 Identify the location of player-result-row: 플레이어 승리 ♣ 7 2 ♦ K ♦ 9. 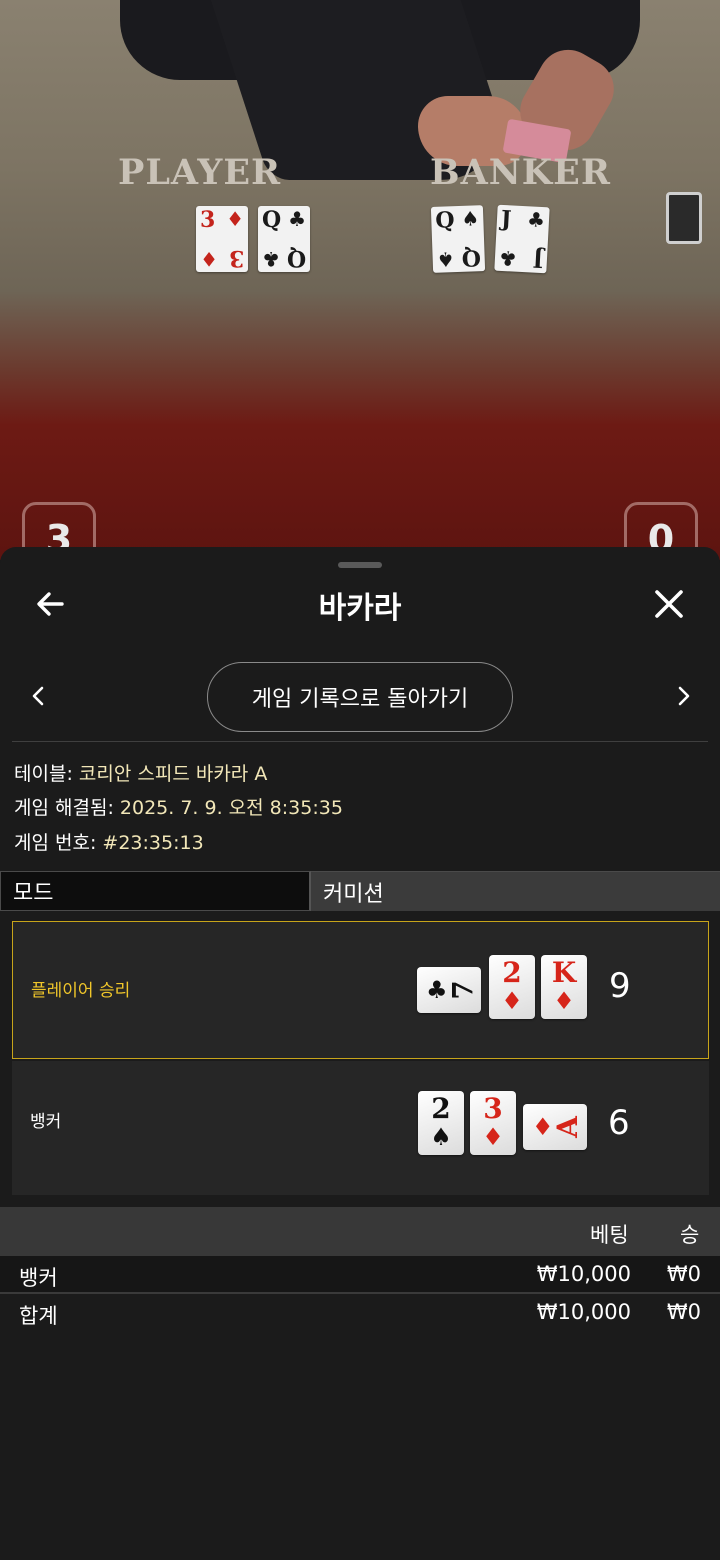
(360, 990).